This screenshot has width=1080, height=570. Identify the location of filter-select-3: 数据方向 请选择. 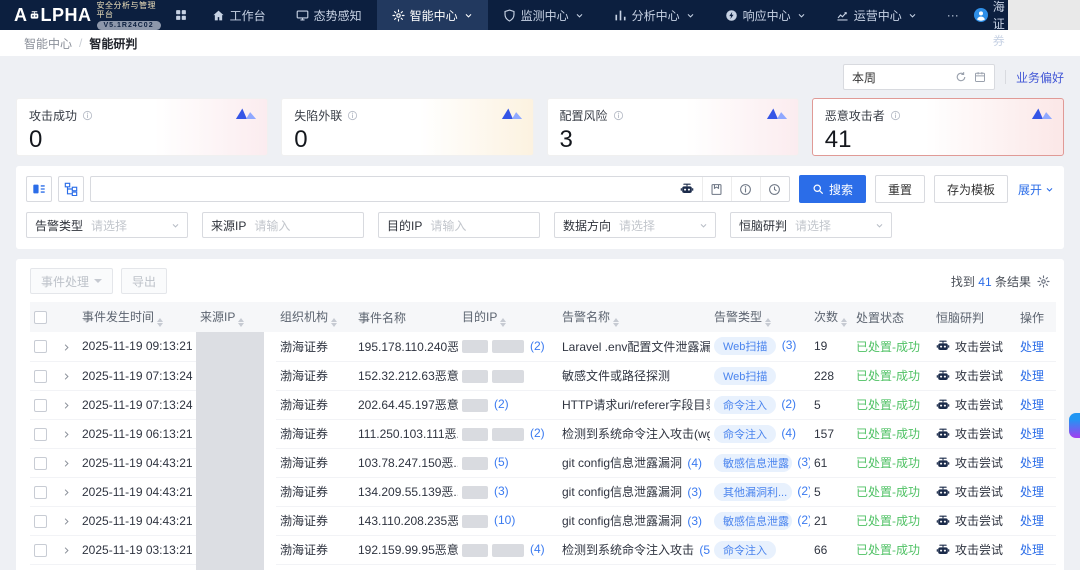
(635, 225).